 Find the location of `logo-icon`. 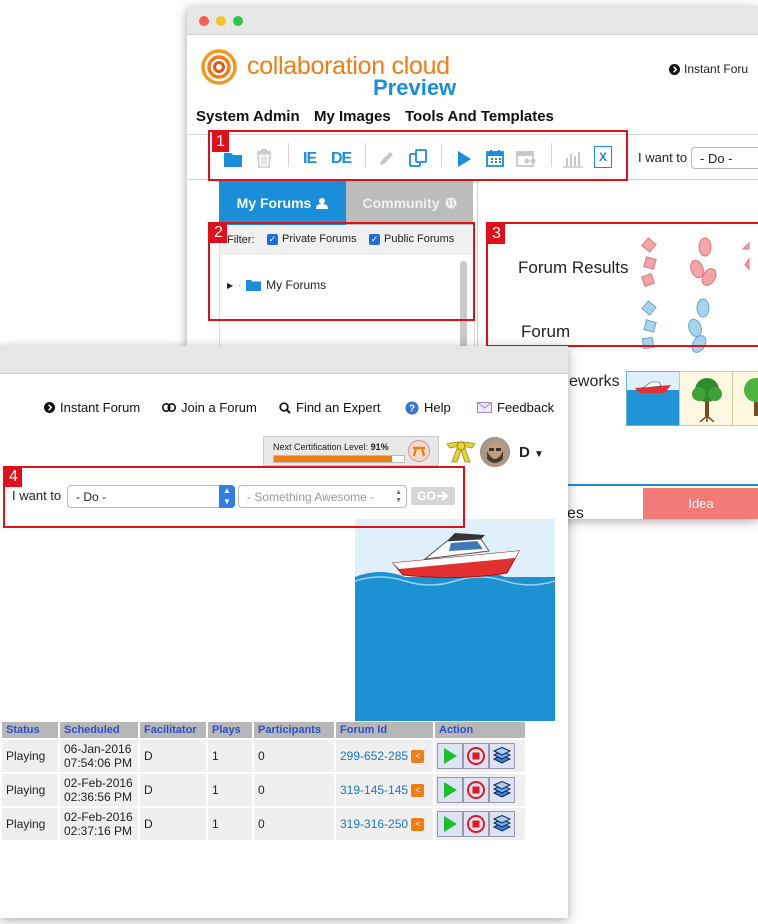

logo-icon is located at coordinates (219, 67).